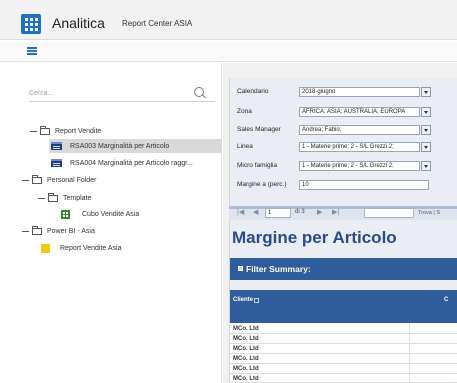 This screenshot has height=383, width=457. I want to click on param-input-zona: AFRICA; ASIA; AUSTRALIA; EUROPA, so click(359, 112).